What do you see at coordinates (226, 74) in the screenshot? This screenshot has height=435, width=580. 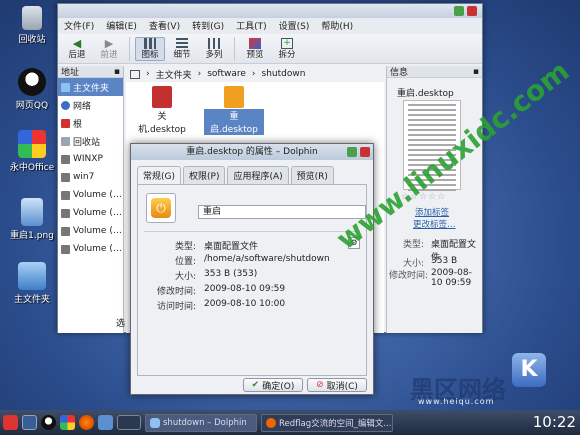 I see `breadcrumb-software: software` at bounding box center [226, 74].